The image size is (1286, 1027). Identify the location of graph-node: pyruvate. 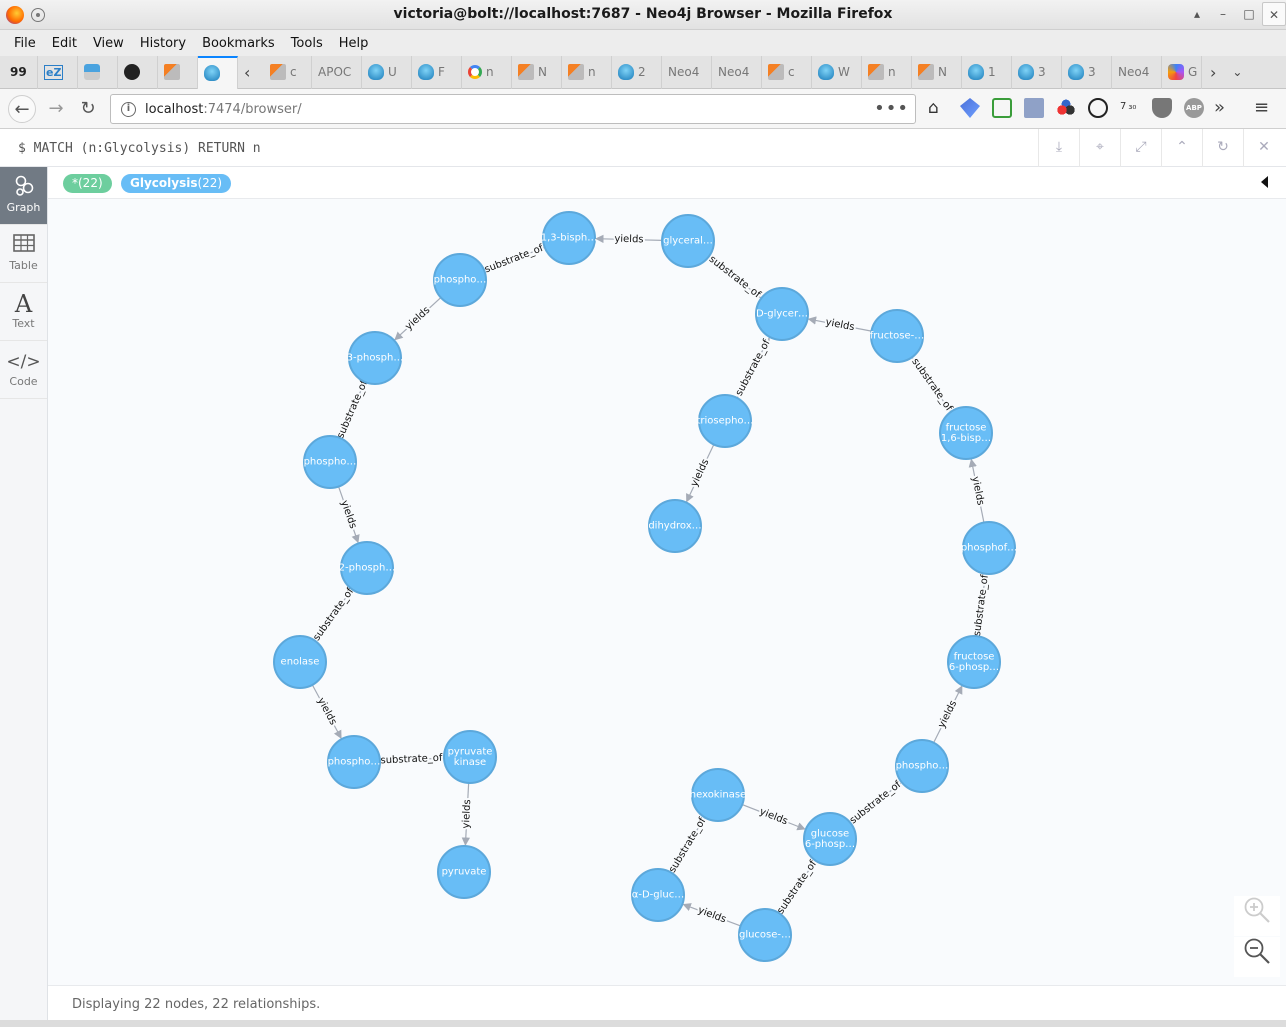
(464, 872).